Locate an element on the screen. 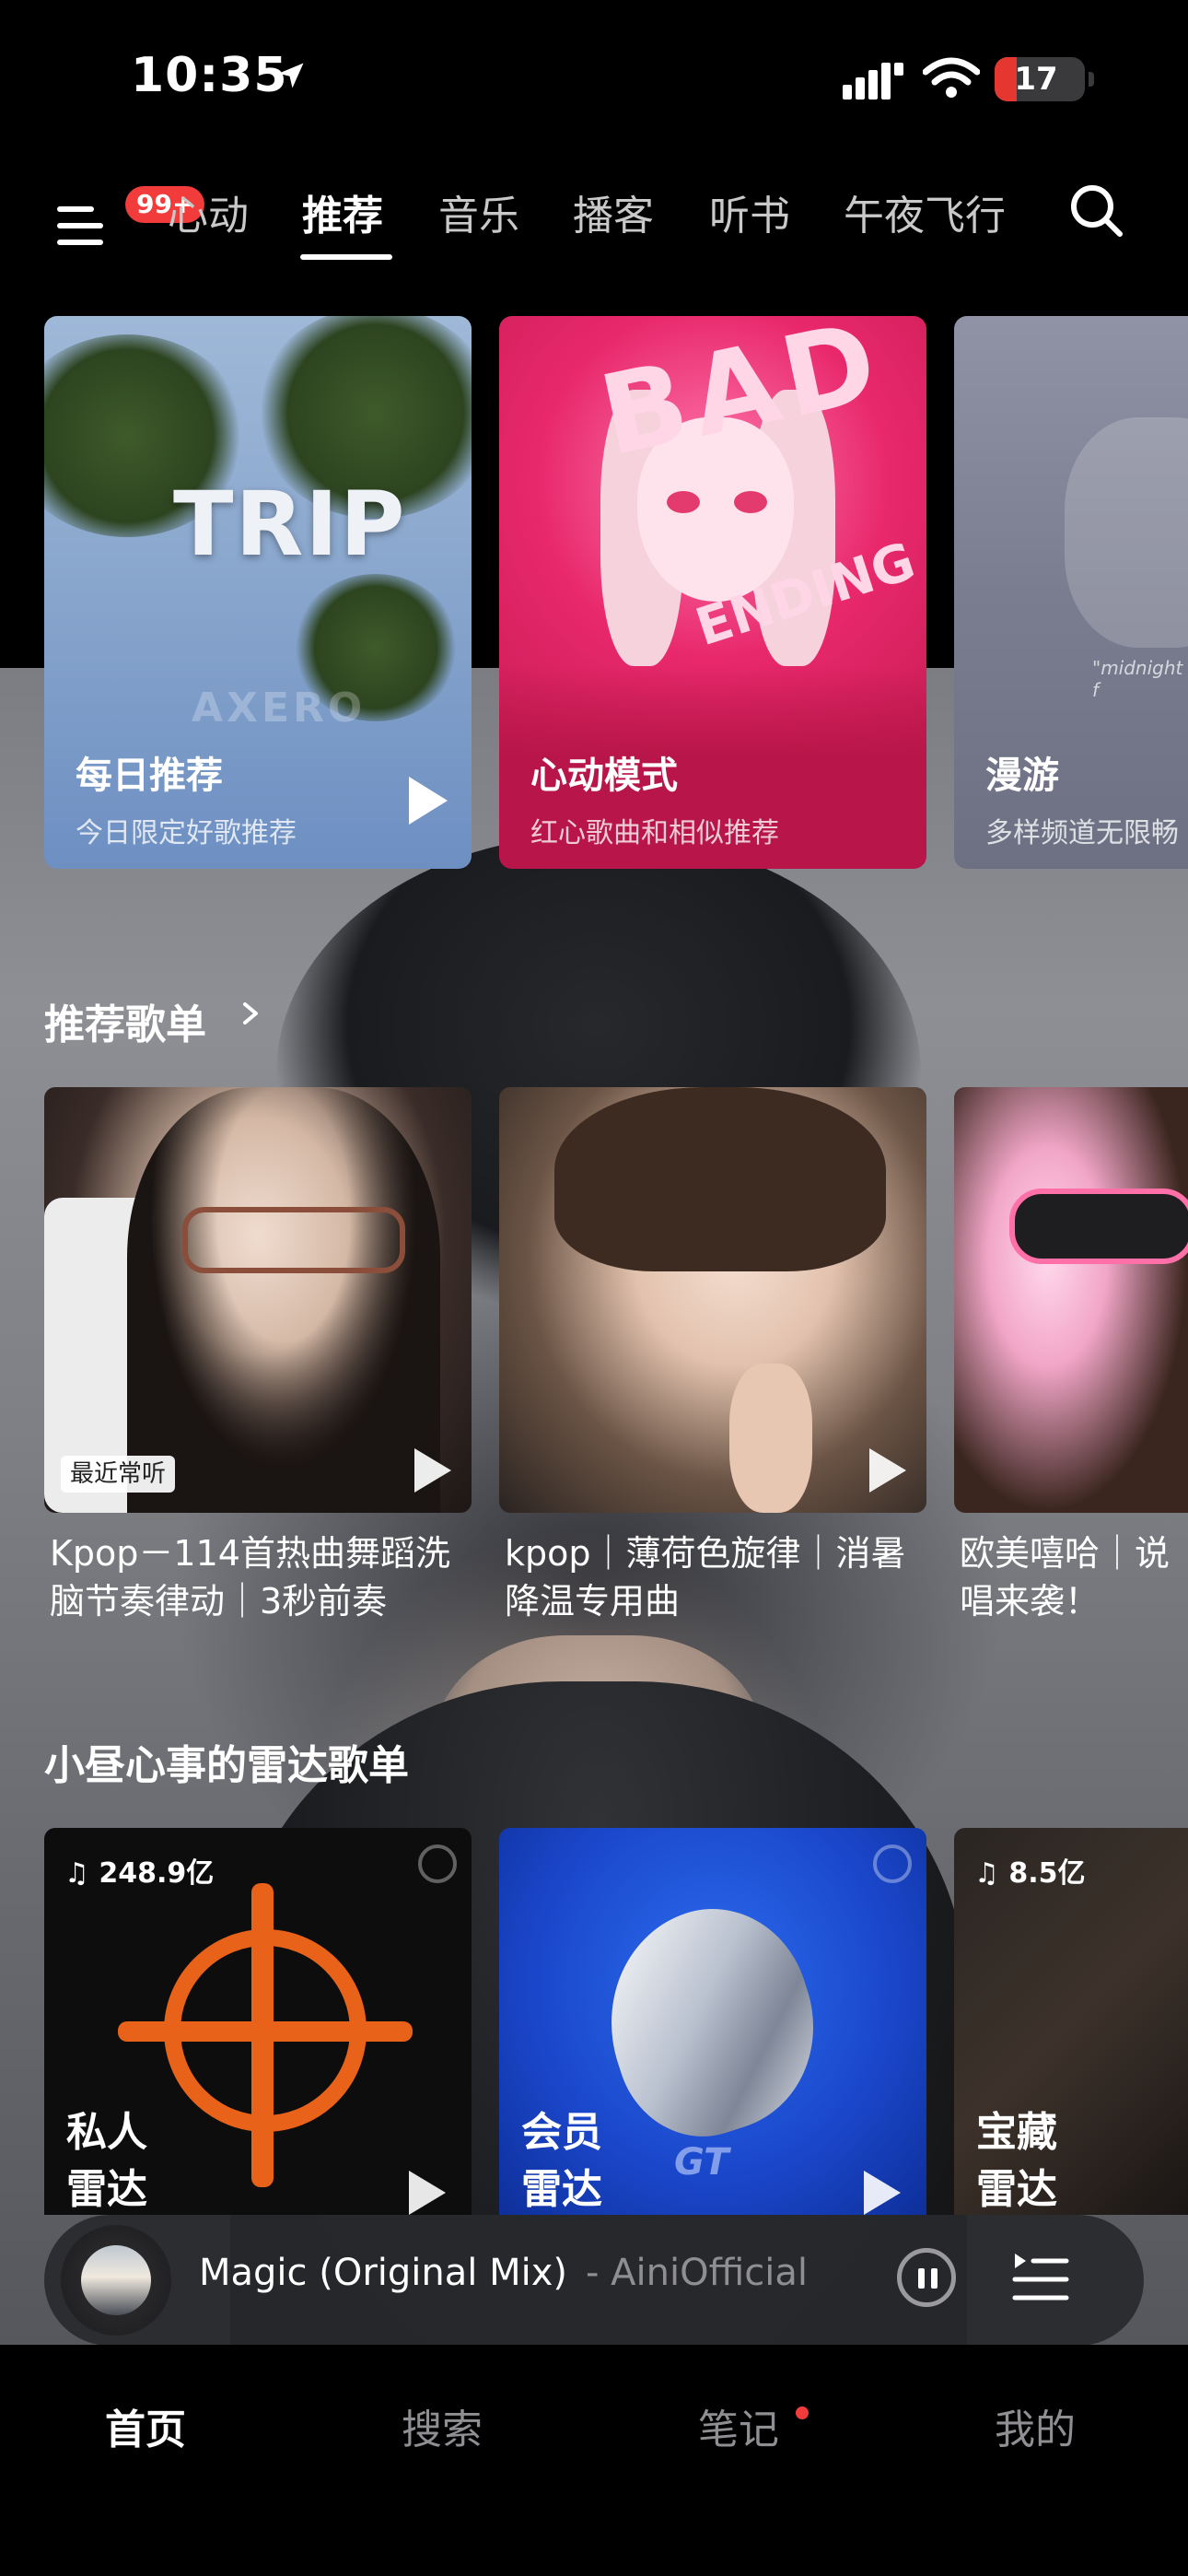 The image size is (1188, 2576). playlist-title: Kpop－114首热曲舞蹈洗脑节奏律动｜3秒前奏 is located at coordinates (266, 1577).